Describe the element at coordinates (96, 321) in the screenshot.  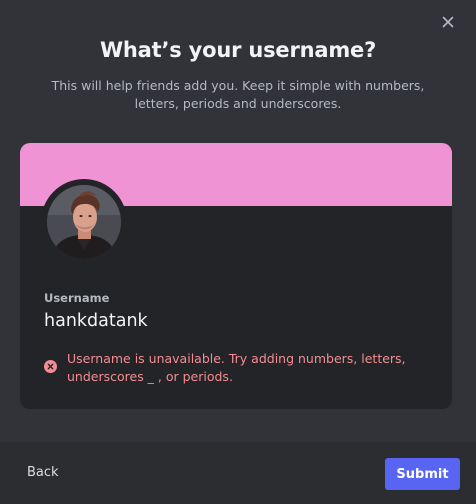
I see `username-field: hankdatank` at that location.